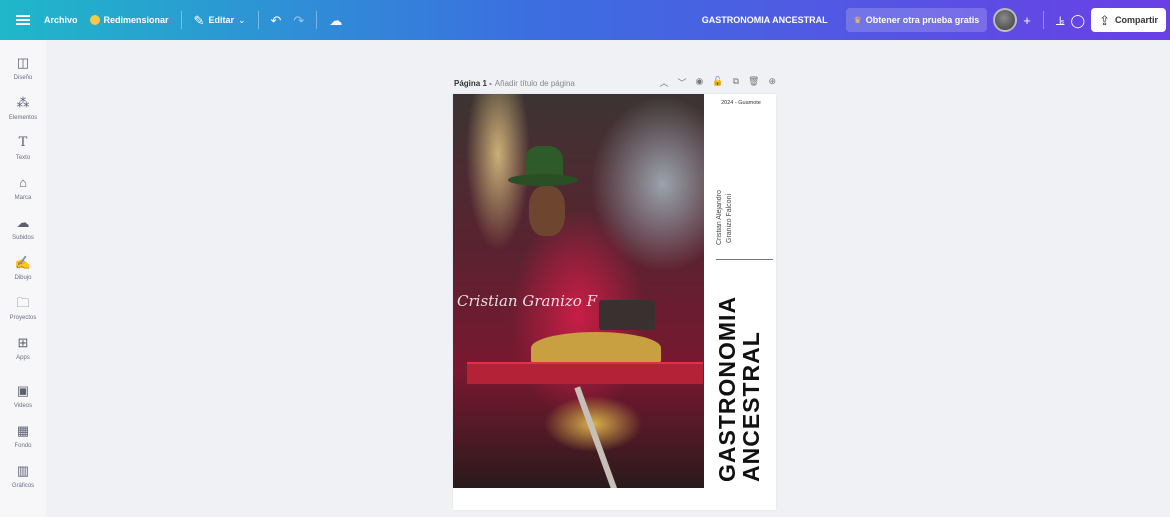 The height and width of the screenshot is (517, 1170). Describe the element at coordinates (765, 20) in the screenshot. I see `document-title: GASTRONOMIA ANCESTRAL` at that location.